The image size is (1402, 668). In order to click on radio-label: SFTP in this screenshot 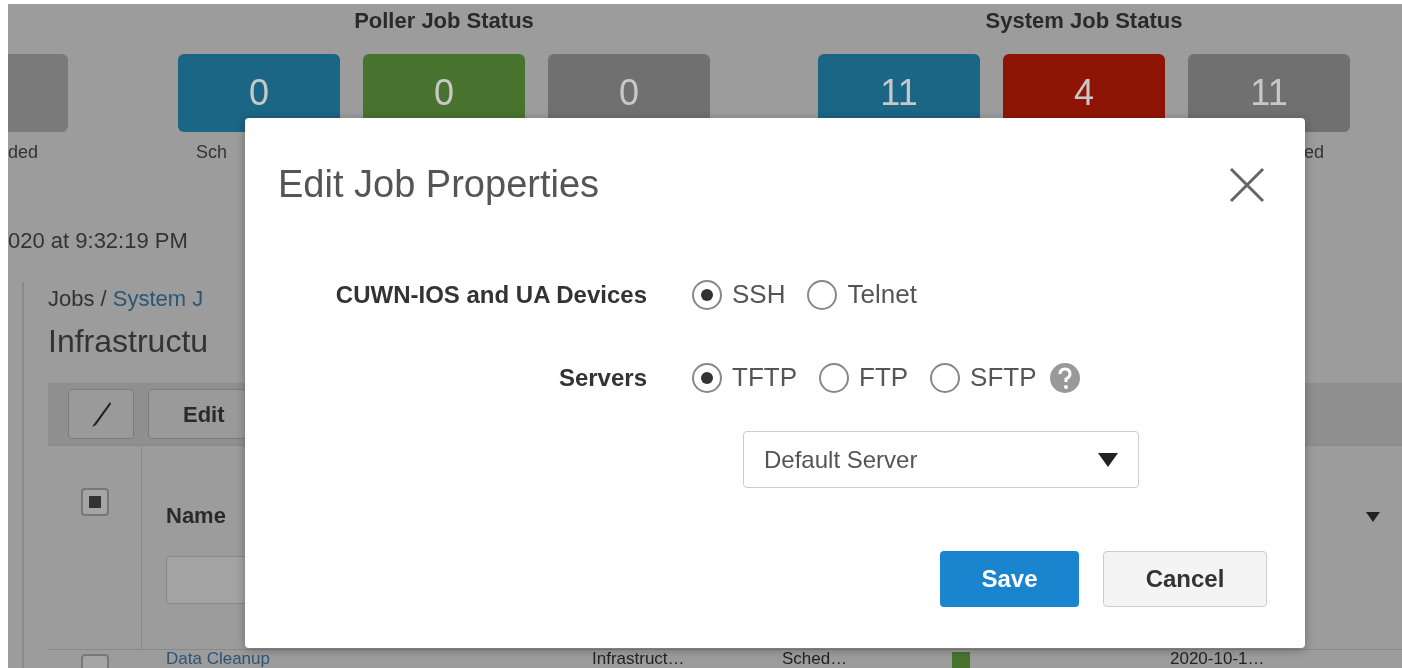, I will do `click(1003, 377)`.